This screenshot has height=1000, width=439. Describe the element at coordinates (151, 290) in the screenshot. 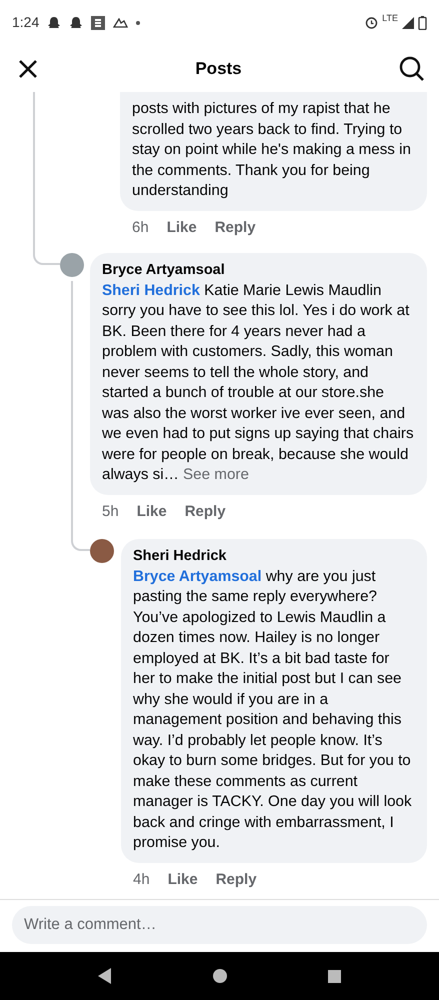

I see `mention-link: Sheri Hedrick` at that location.